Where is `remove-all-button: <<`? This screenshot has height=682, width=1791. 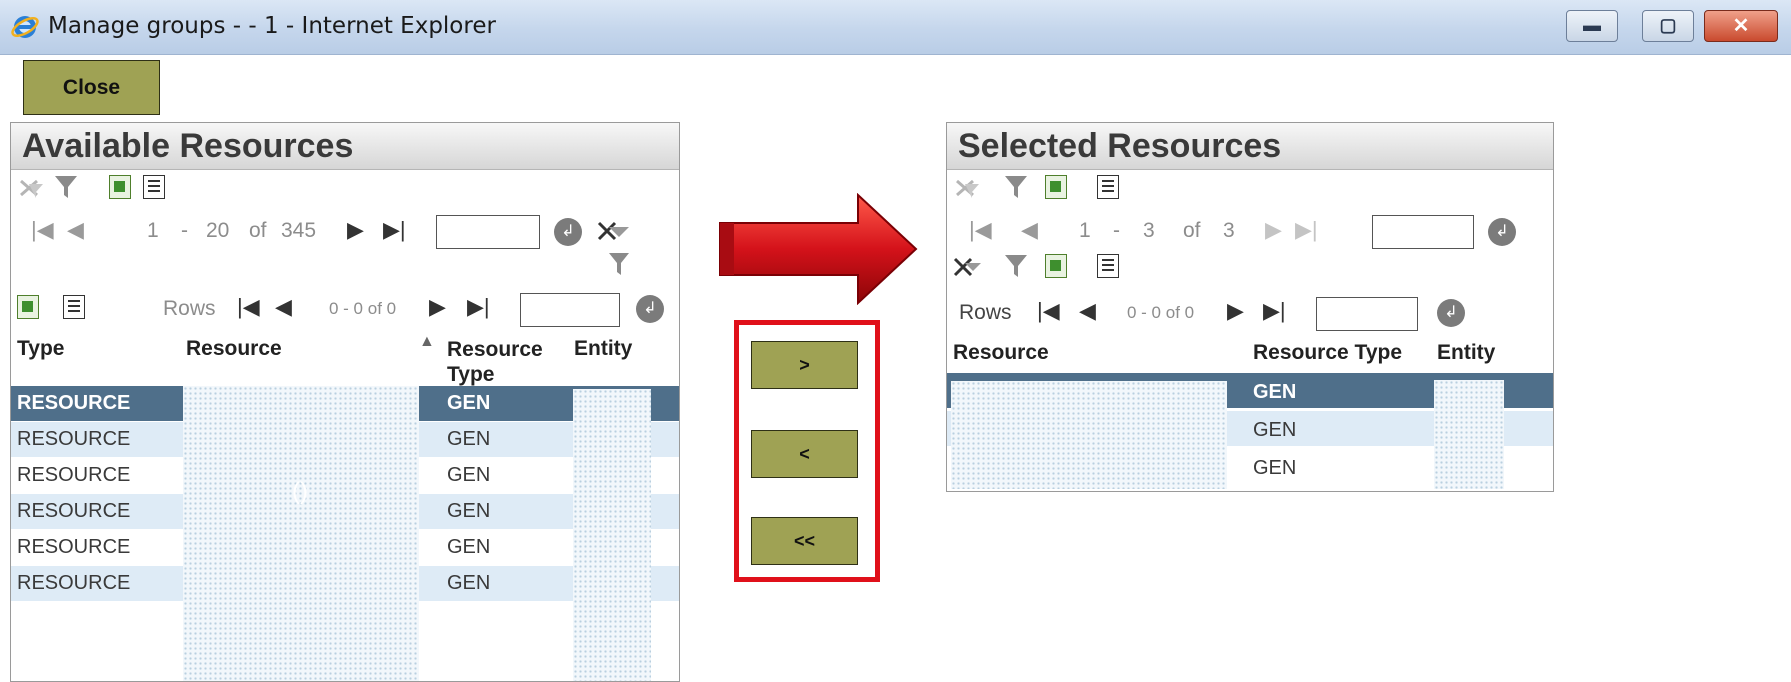
remove-all-button: << is located at coordinates (804, 541).